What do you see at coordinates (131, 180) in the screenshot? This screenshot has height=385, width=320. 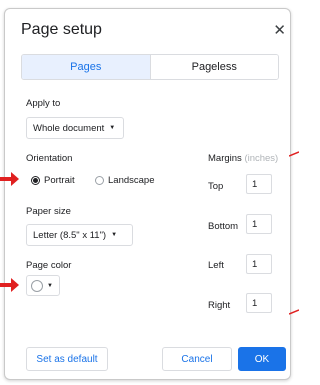 I see `landscape-label: Landscape` at bounding box center [131, 180].